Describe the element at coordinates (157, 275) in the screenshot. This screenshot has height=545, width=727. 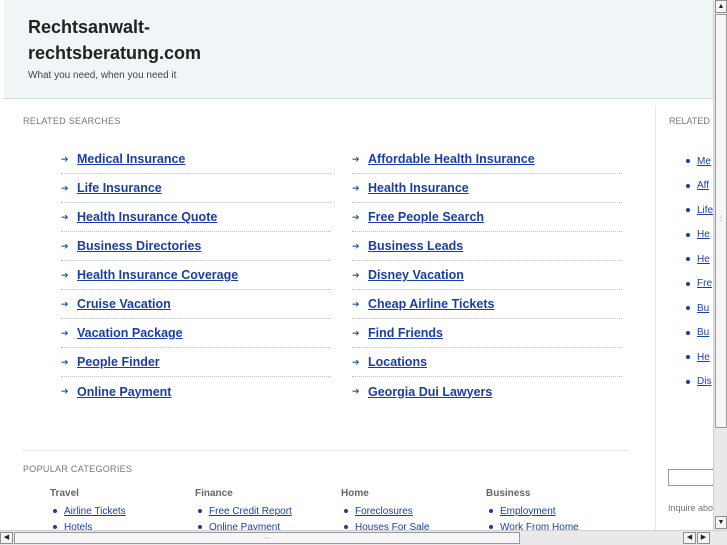
I see `related-search-link: Health Insurance Coverage` at that location.